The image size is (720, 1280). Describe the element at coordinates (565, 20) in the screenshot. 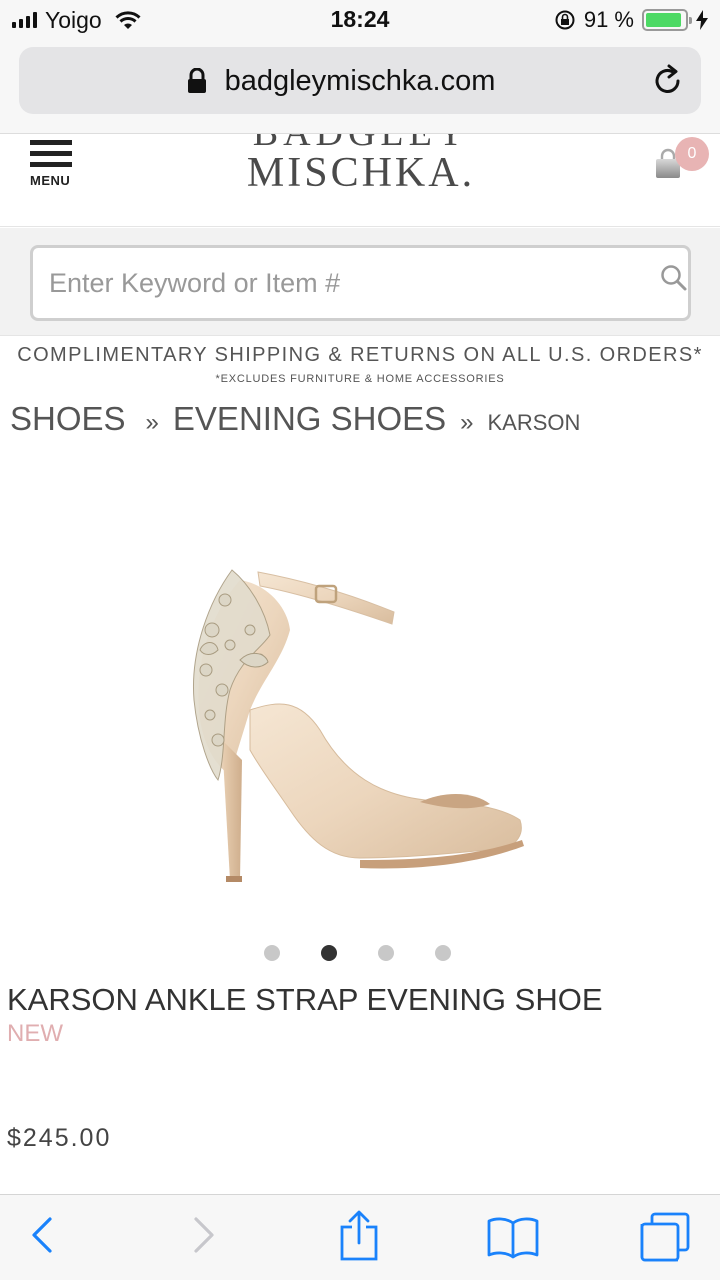

I see `orientation-lock-icon` at that location.